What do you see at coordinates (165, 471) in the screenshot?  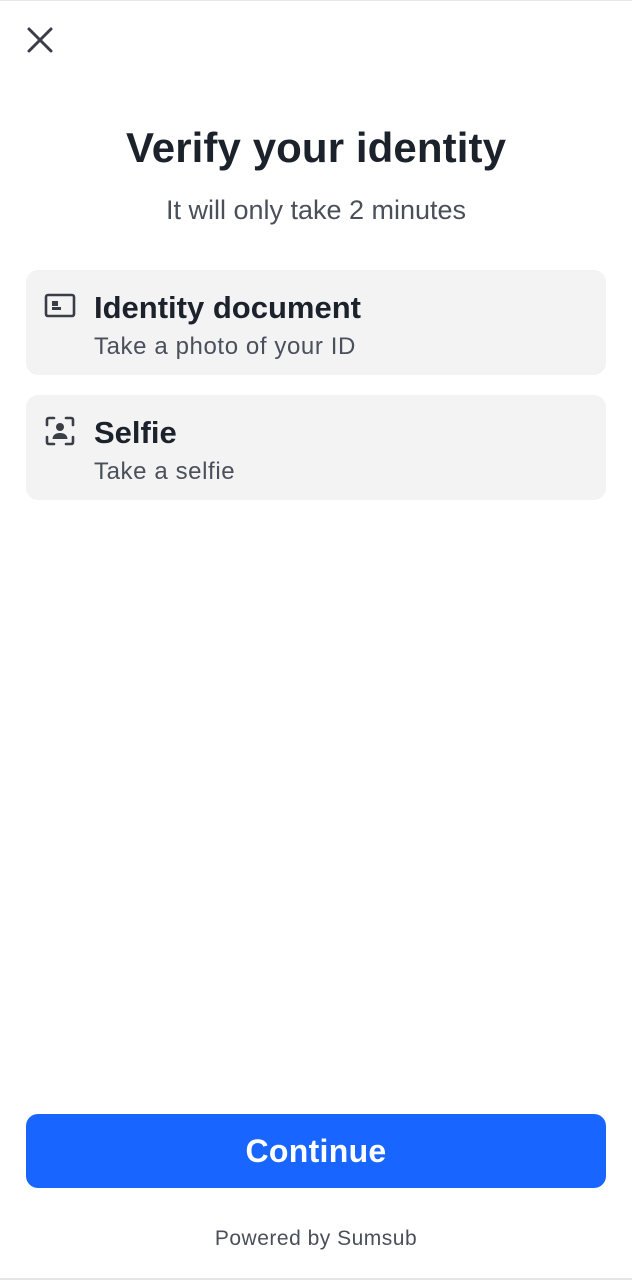 I see `step-subtitle: Take a selfie` at bounding box center [165, 471].